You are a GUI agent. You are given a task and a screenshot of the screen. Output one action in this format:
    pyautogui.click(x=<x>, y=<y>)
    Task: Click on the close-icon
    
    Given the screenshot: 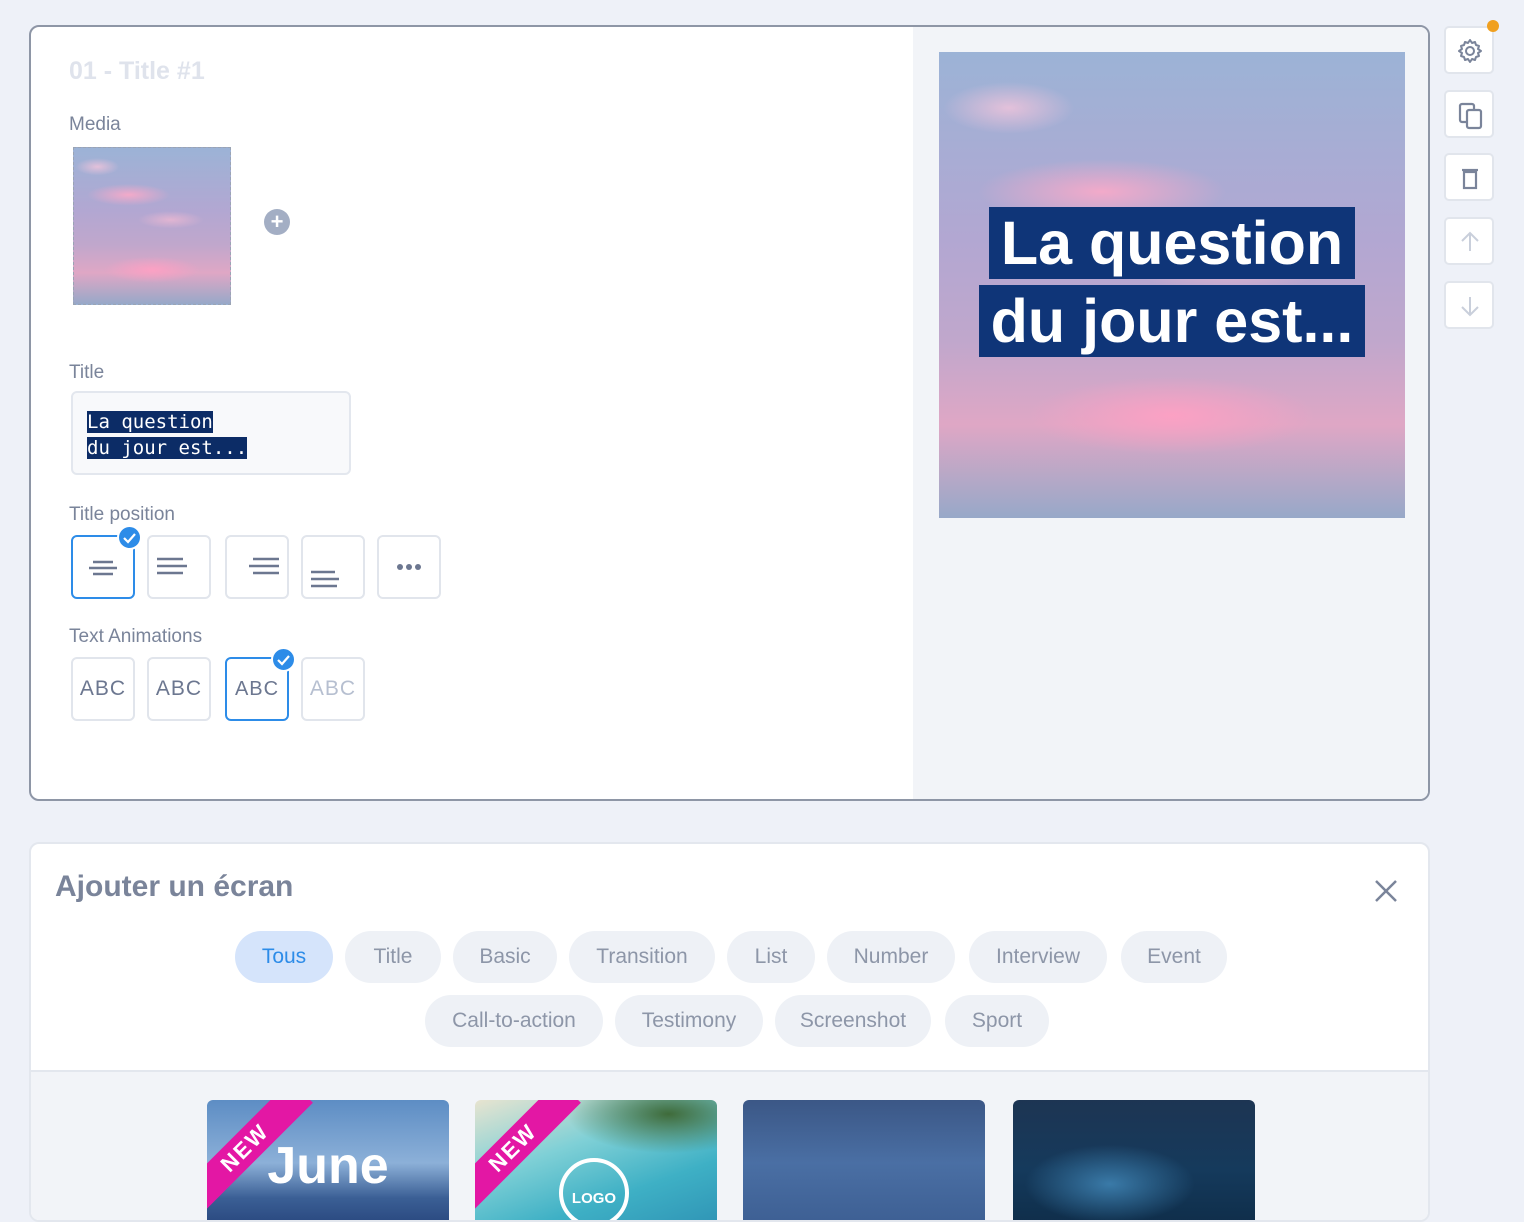 What is the action you would take?
    pyautogui.click(x=1386, y=891)
    